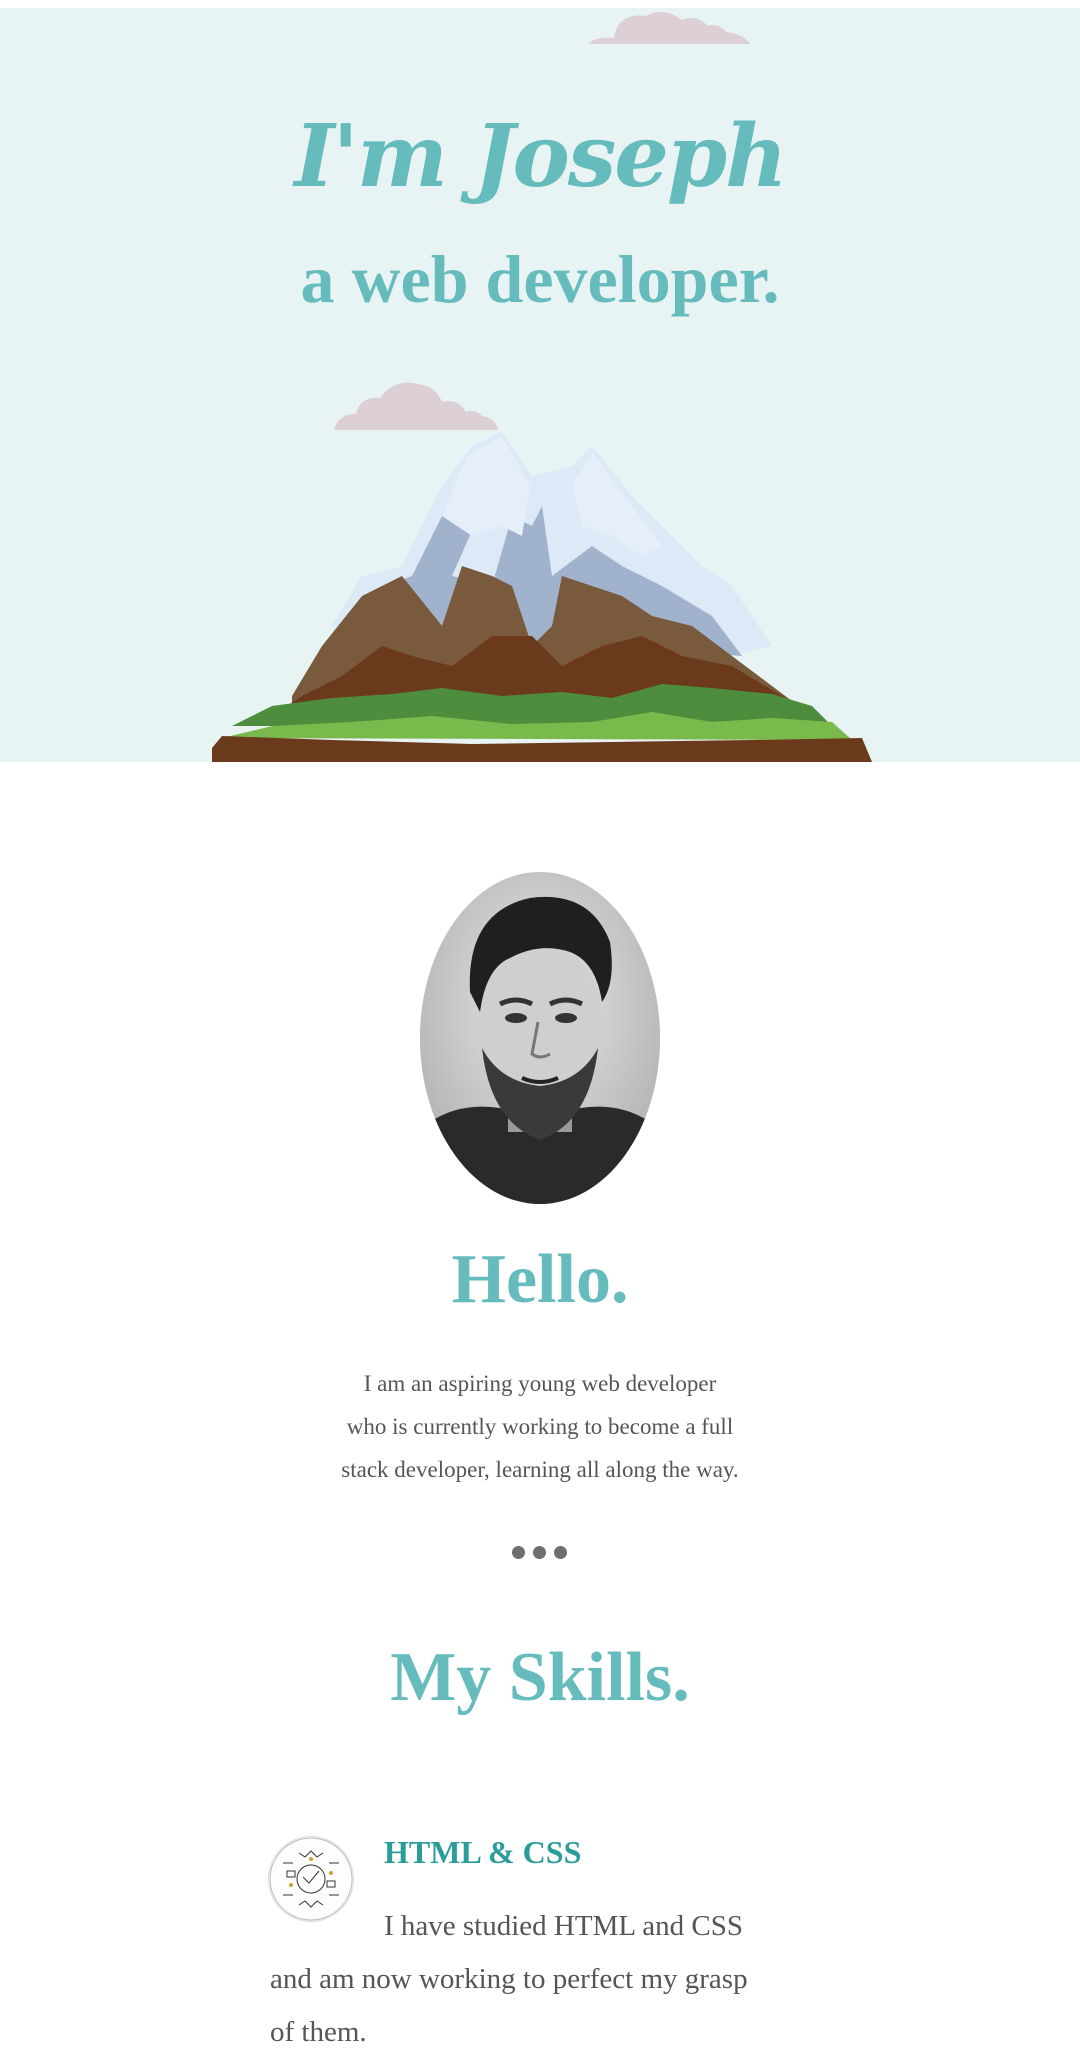  I want to click on mountain-illustration, so click(542, 597).